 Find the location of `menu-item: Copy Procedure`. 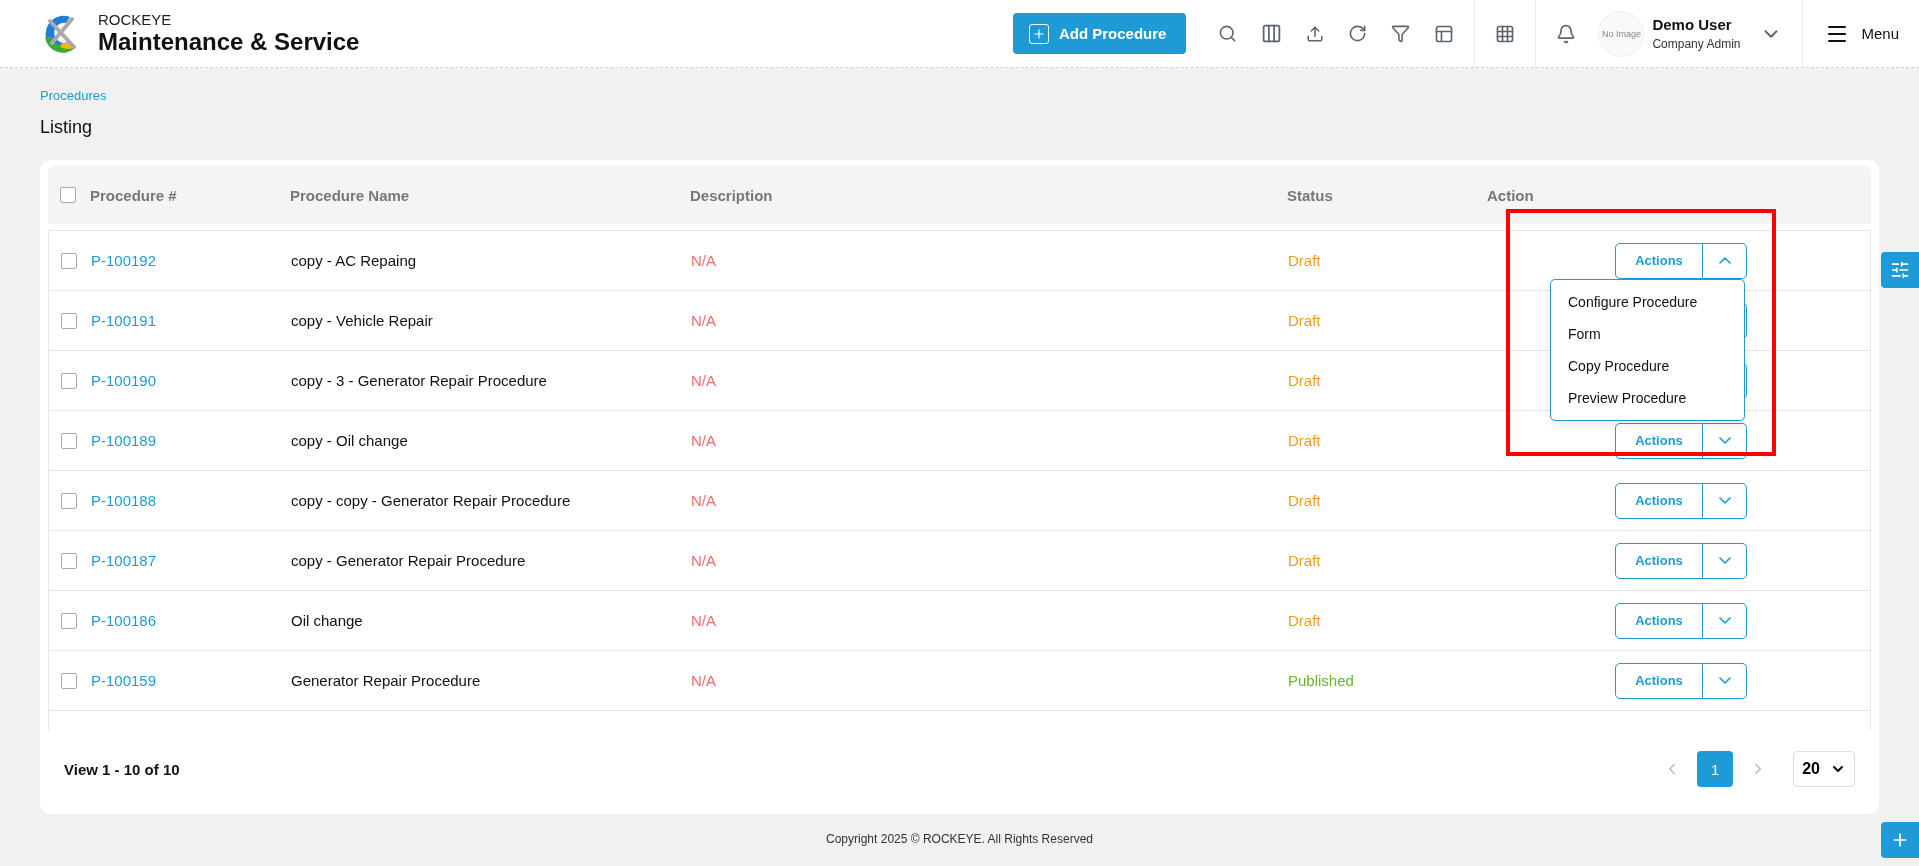

menu-item: Copy Procedure is located at coordinates (1647, 365).